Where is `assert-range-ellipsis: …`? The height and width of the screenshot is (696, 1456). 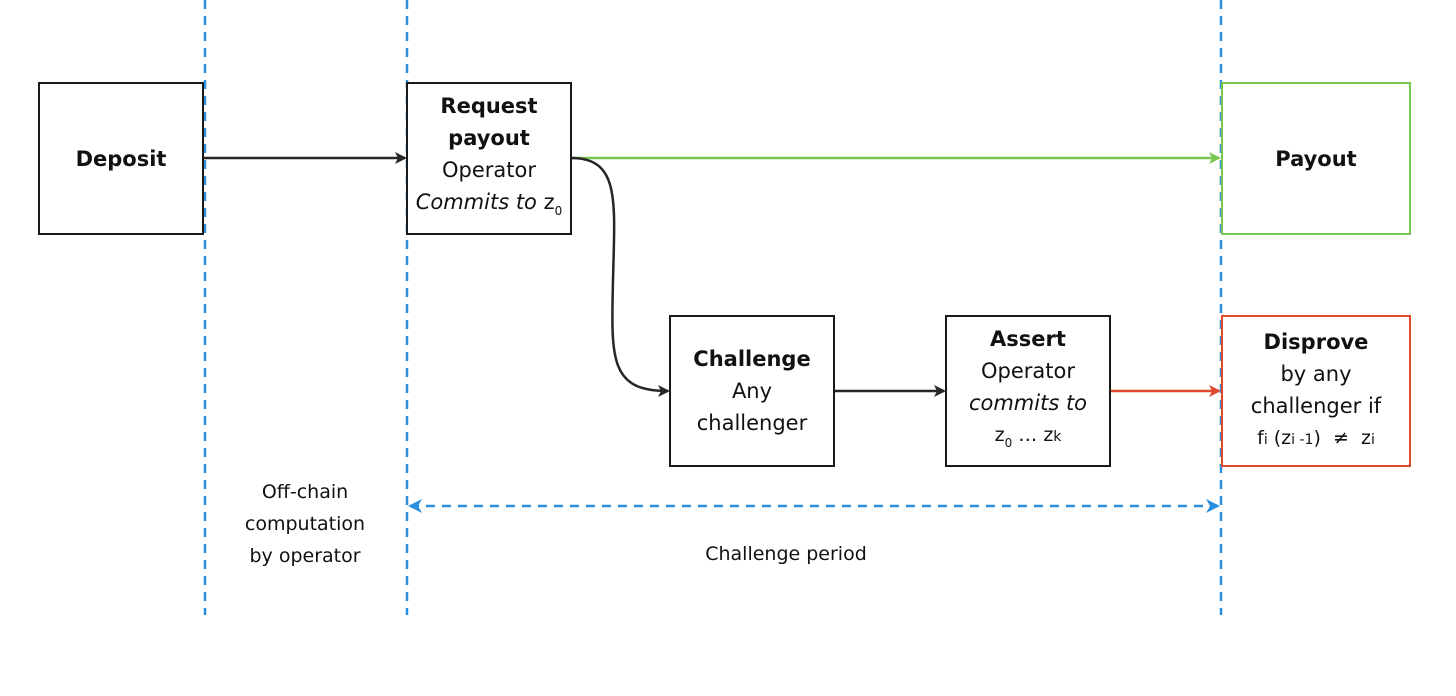 assert-range-ellipsis: … is located at coordinates (1028, 435).